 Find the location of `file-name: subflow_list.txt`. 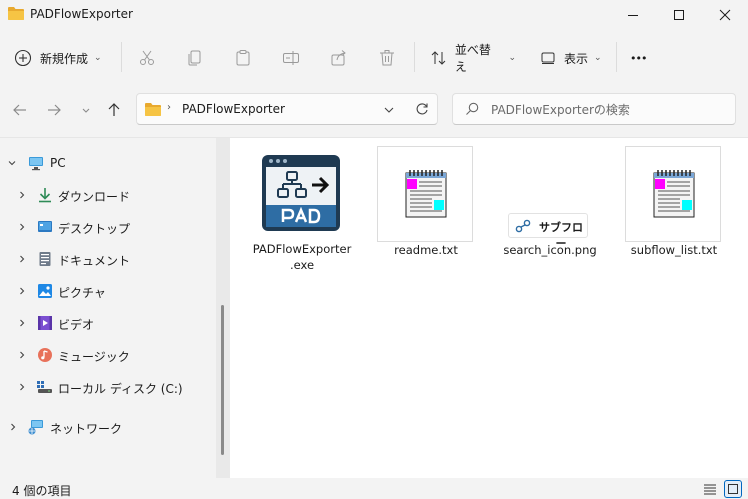

file-name: subflow_list.txt is located at coordinates (674, 250).